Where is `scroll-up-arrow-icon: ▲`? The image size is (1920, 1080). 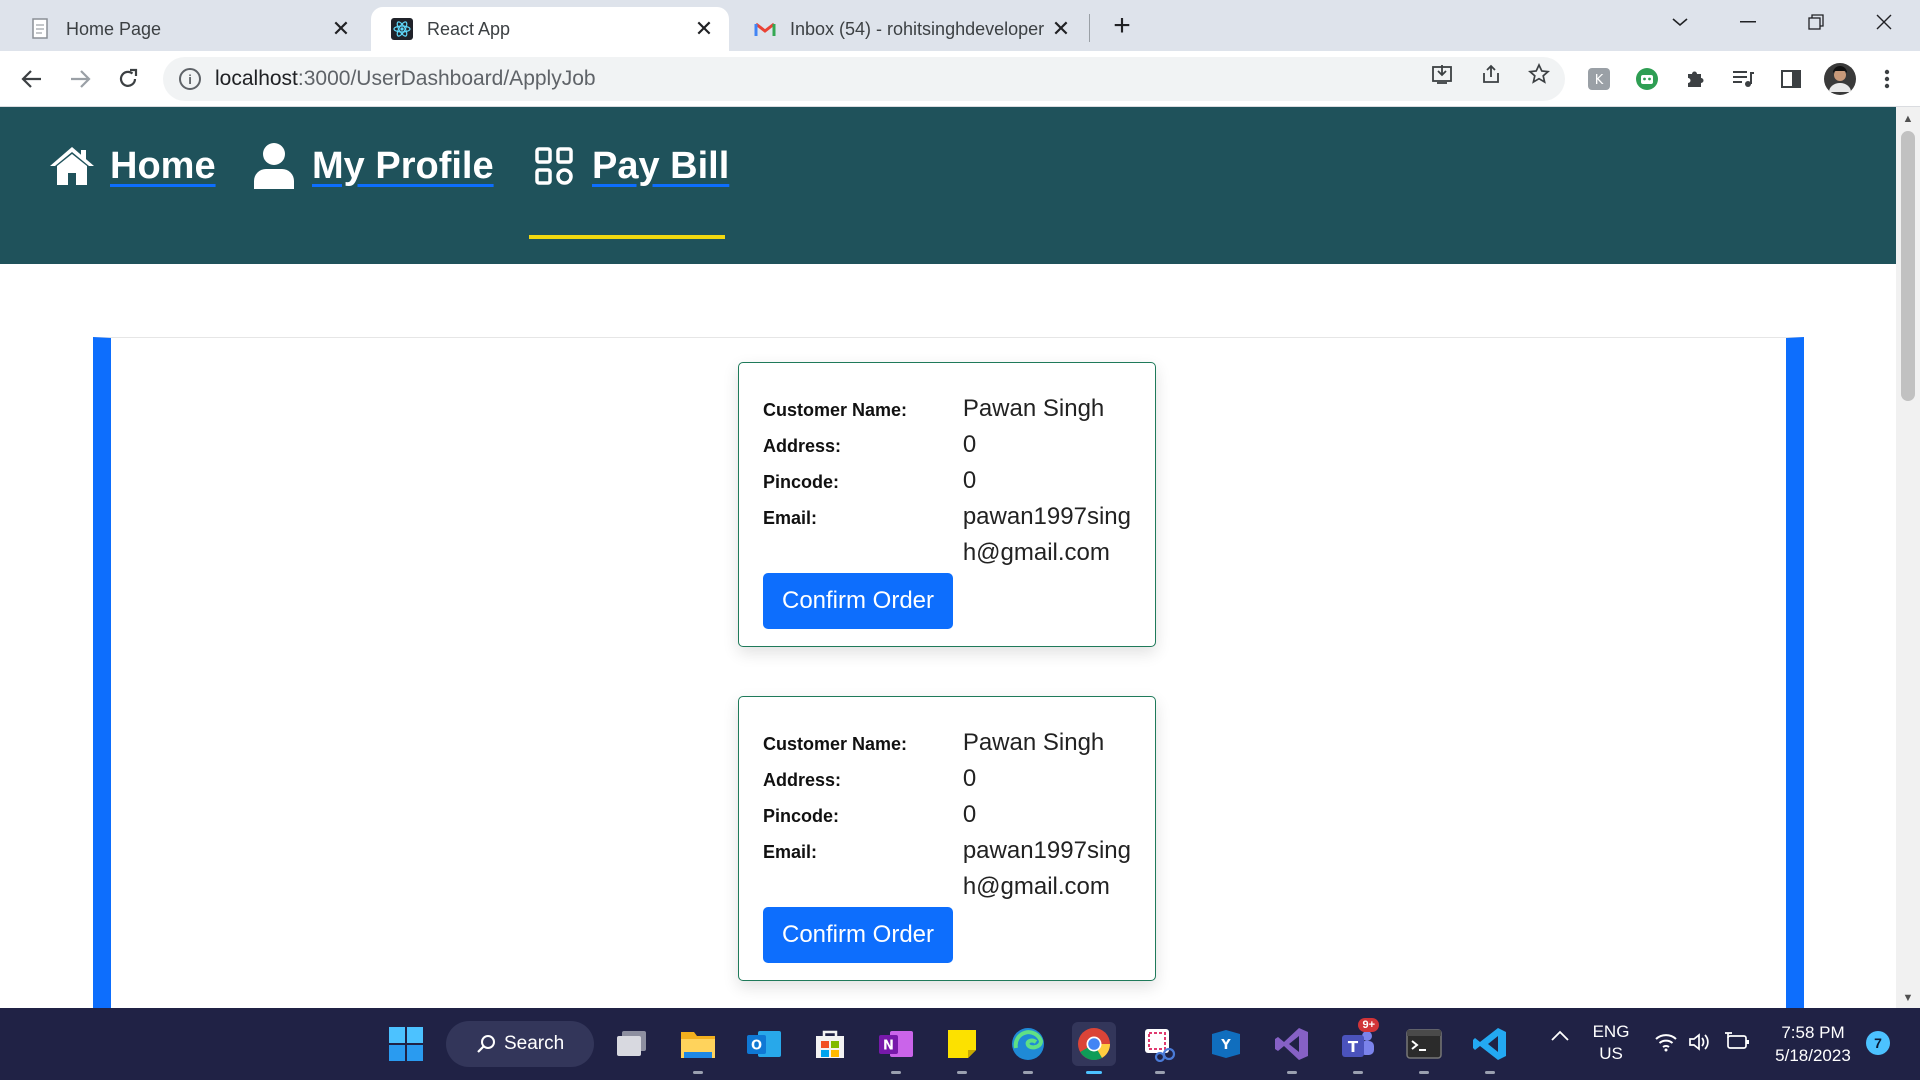
scroll-up-arrow-icon: ▲ is located at coordinates (1908, 119).